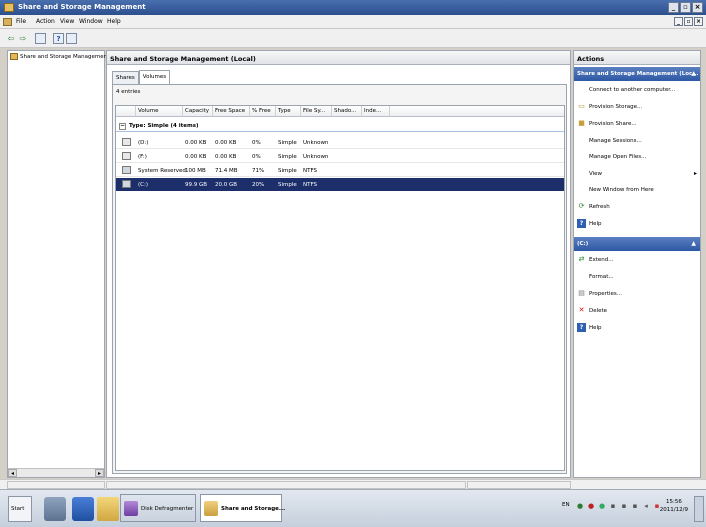 This screenshot has height=527, width=706. What do you see at coordinates (114, 21) in the screenshot?
I see `menu-help: Help` at bounding box center [114, 21].